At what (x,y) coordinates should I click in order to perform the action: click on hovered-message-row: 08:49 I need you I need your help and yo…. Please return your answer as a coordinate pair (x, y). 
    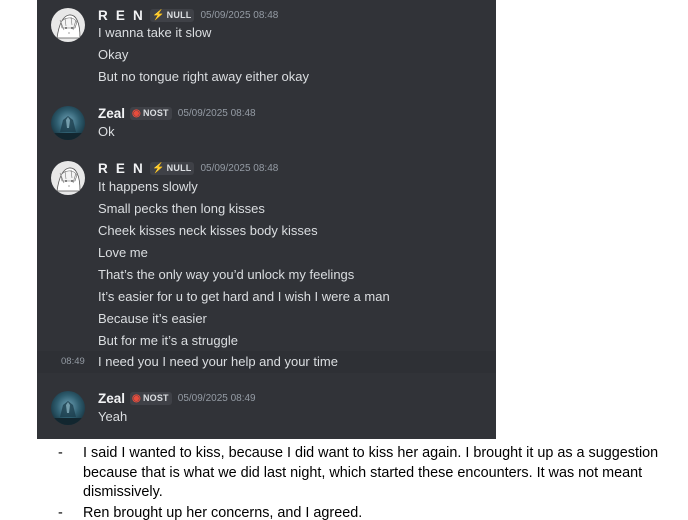
    Looking at the image, I should click on (266, 362).